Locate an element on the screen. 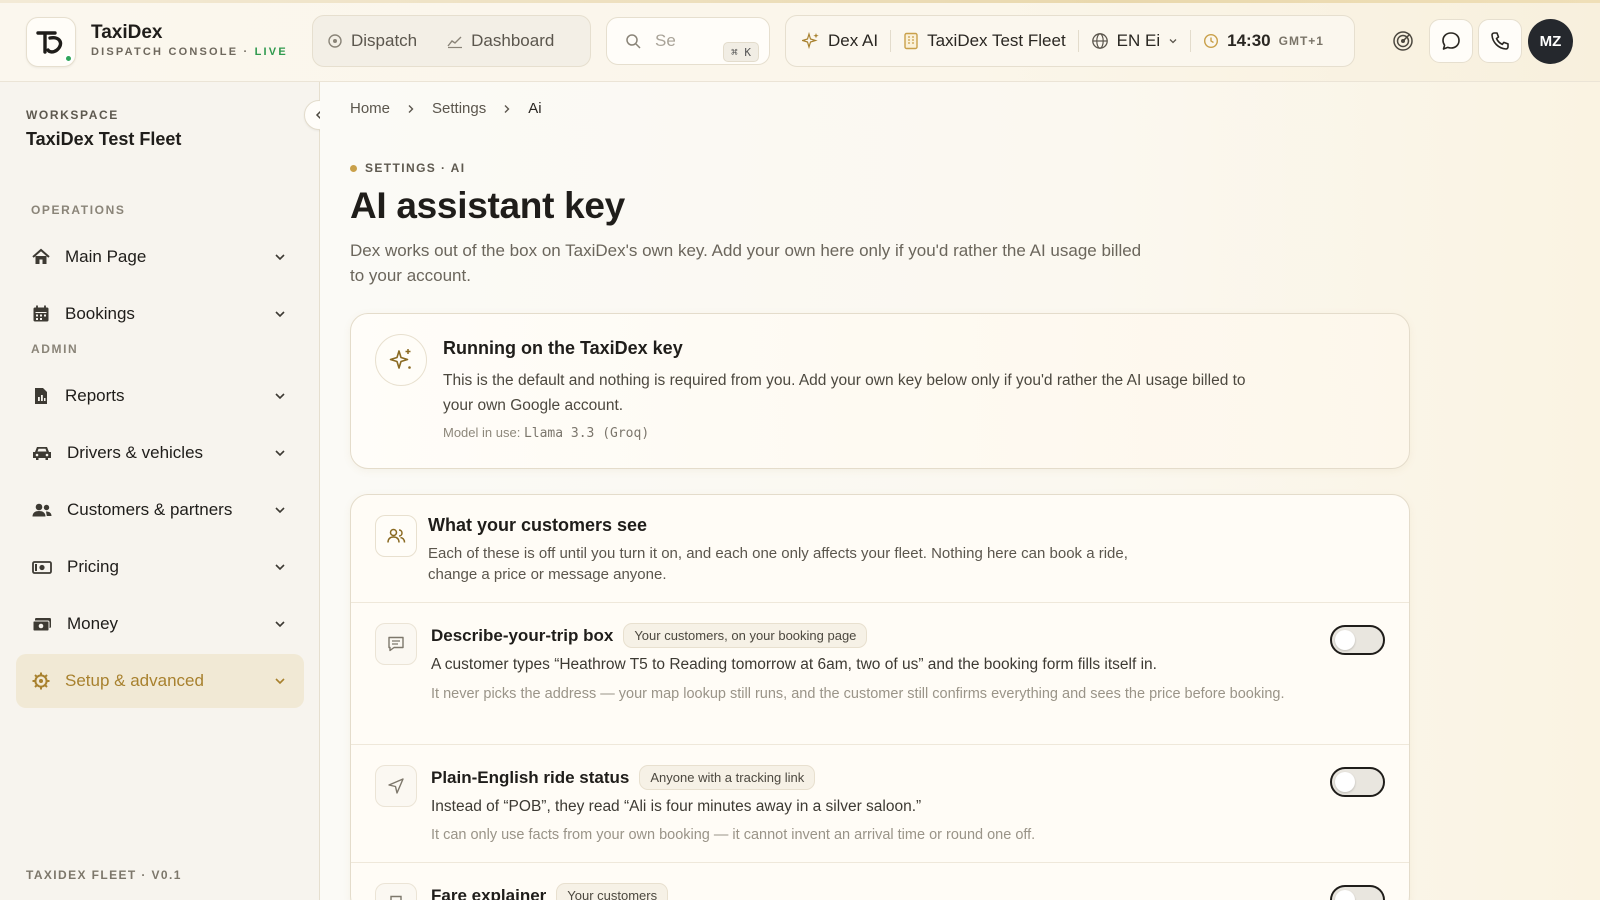  app-version: TAXIDEX FLEET · V0.1 is located at coordinates (104, 875).